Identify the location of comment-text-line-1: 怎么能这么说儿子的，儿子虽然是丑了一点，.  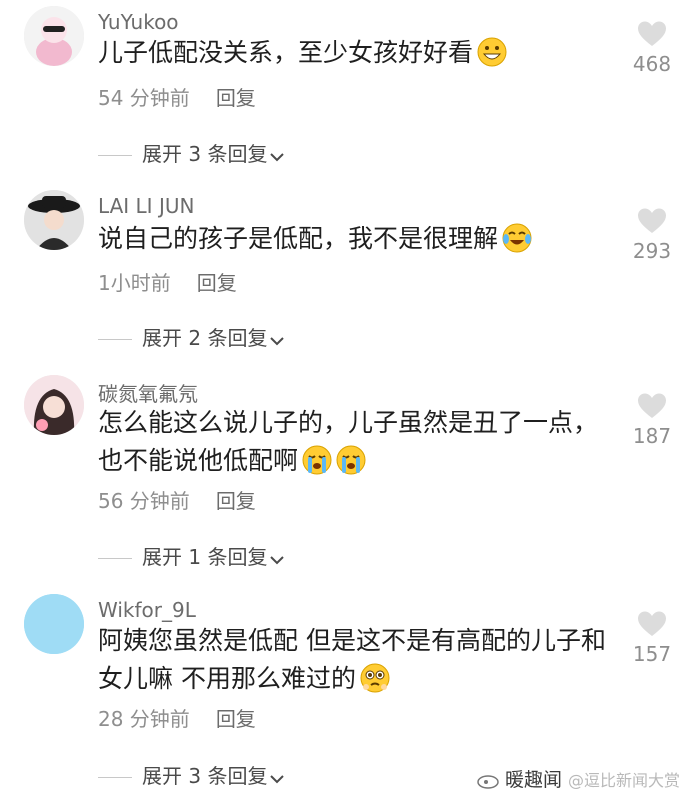
(348, 422).